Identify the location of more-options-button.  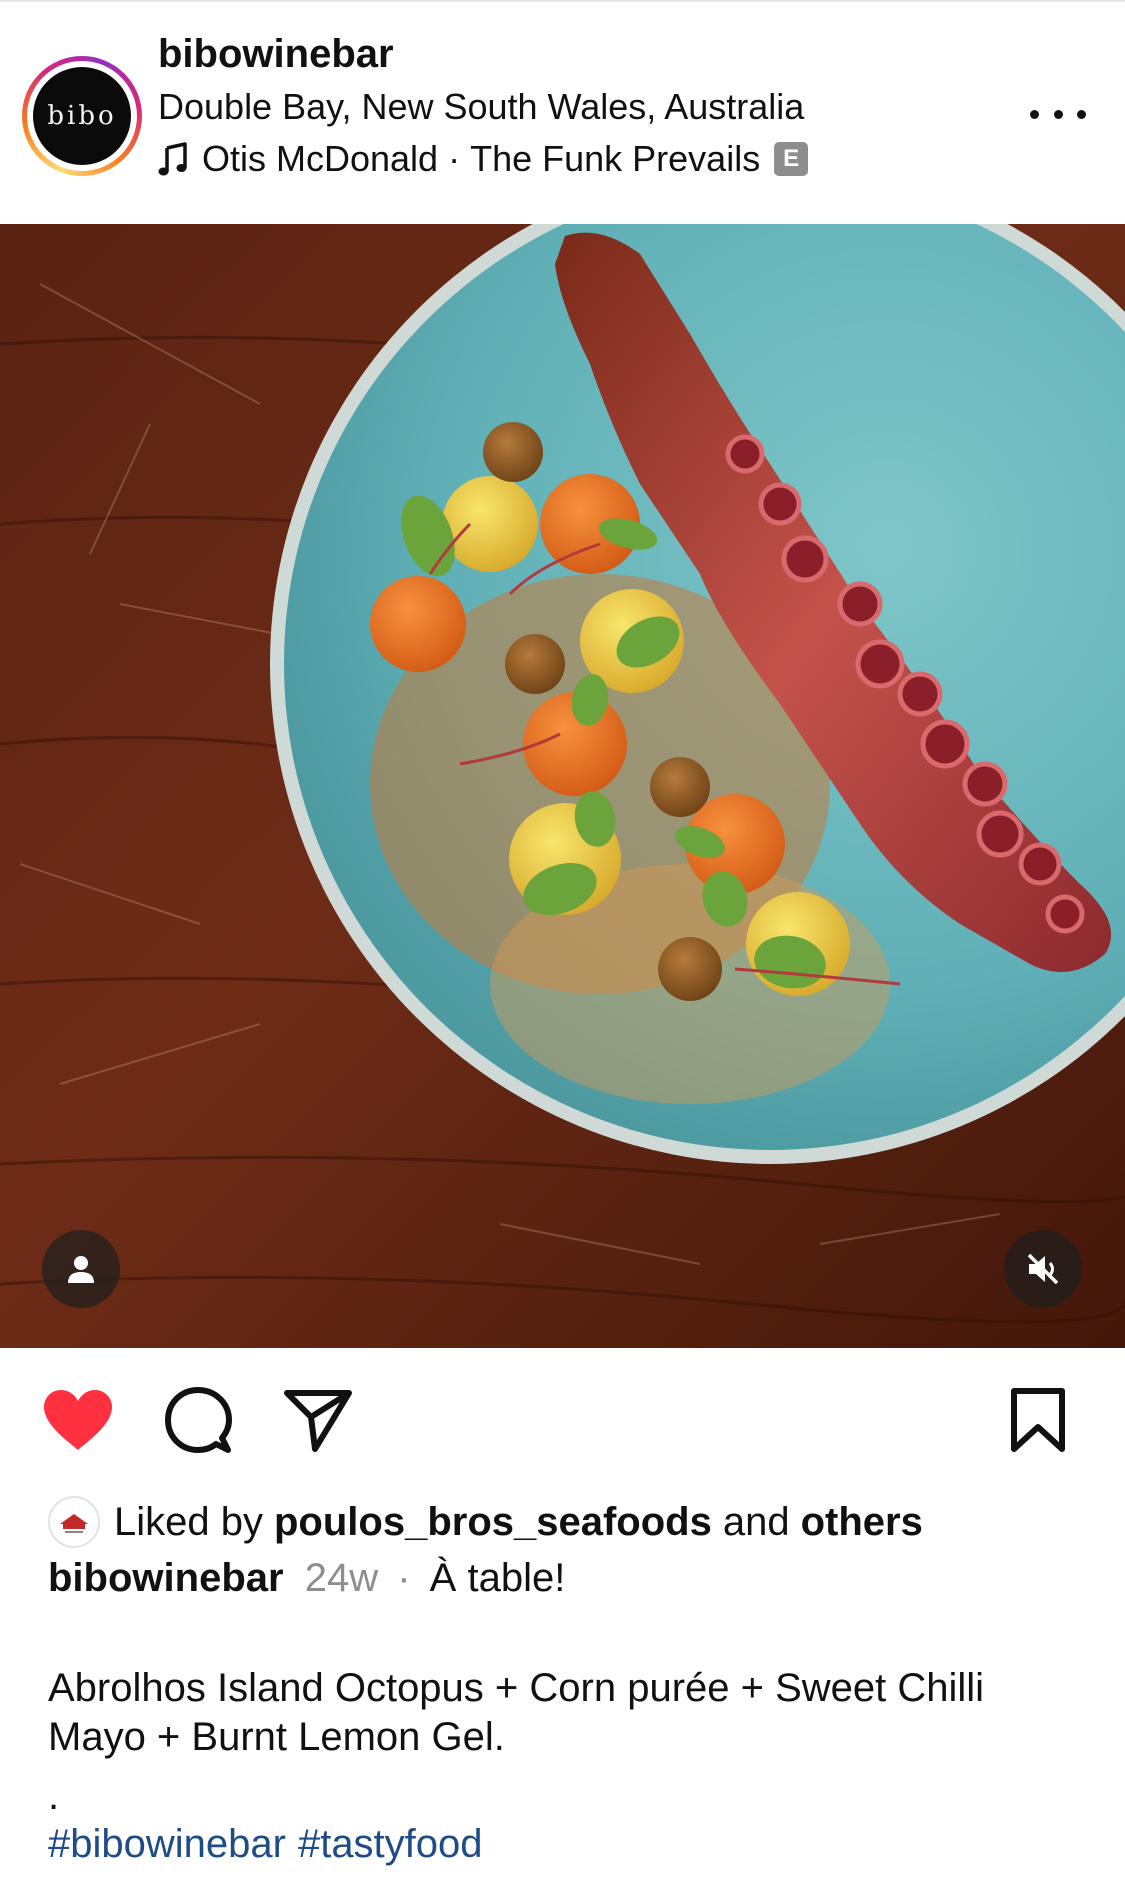
(1058, 114).